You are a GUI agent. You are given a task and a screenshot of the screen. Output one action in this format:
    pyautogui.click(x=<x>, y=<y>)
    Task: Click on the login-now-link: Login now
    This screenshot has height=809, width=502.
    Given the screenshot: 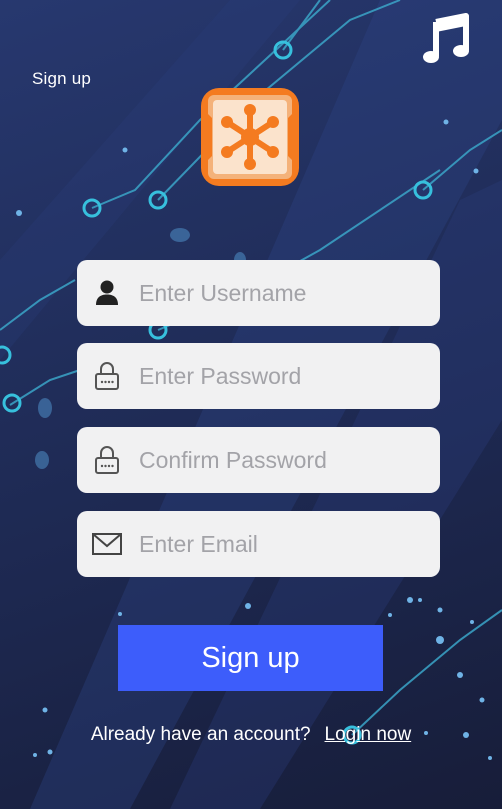 What is the action you would take?
    pyautogui.click(x=368, y=734)
    